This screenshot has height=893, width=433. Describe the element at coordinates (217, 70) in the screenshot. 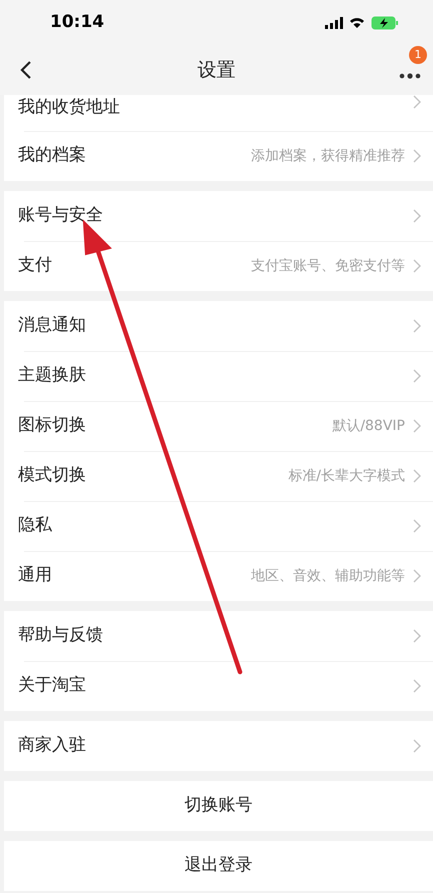

I see `page-title: 设置` at that location.